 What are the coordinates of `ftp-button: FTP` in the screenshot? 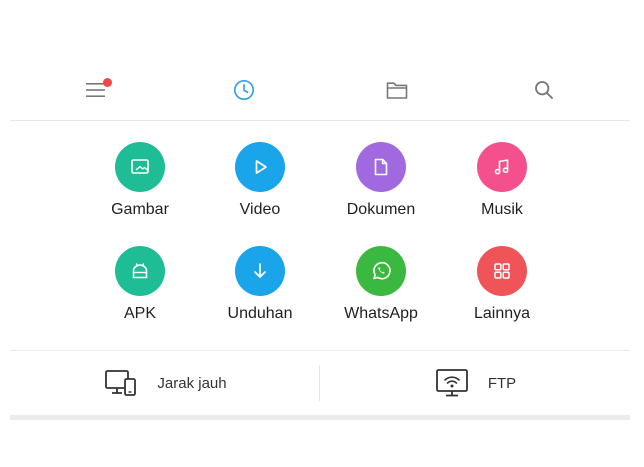 It's located at (475, 383).